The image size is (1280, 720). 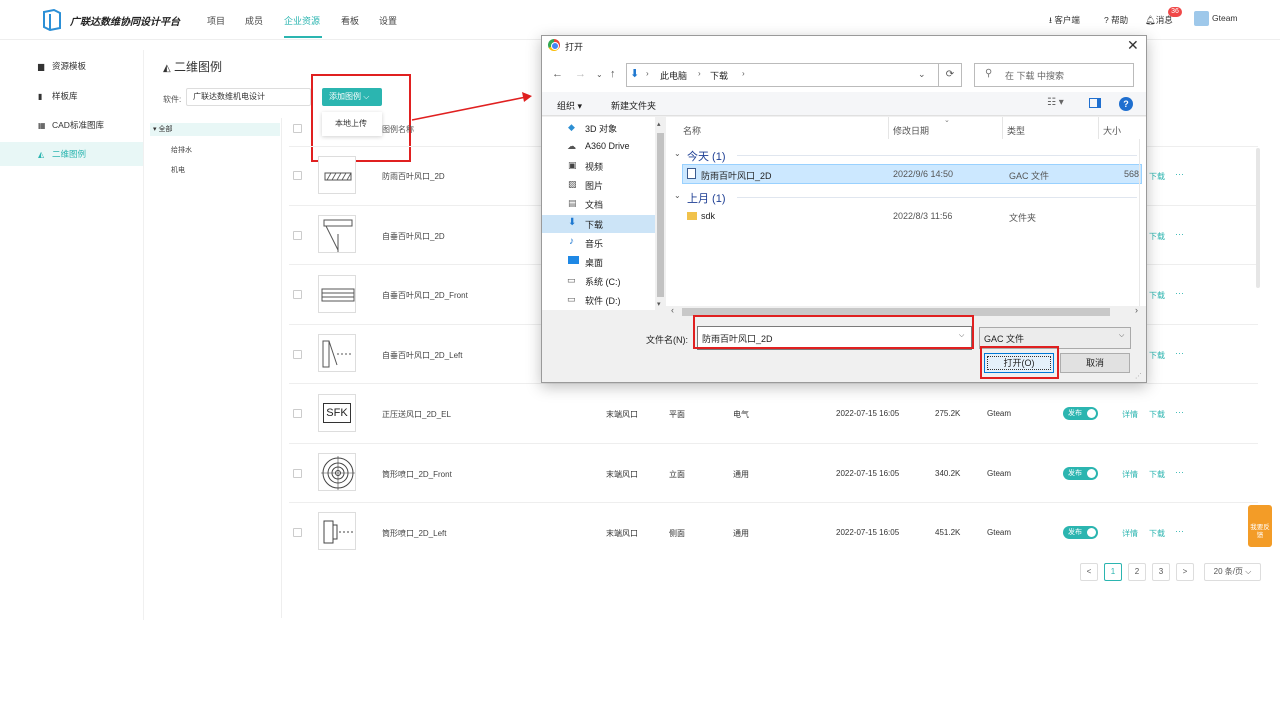 What do you see at coordinates (922, 74) in the screenshot?
I see `address-dropdown-icon: ⌄` at bounding box center [922, 74].